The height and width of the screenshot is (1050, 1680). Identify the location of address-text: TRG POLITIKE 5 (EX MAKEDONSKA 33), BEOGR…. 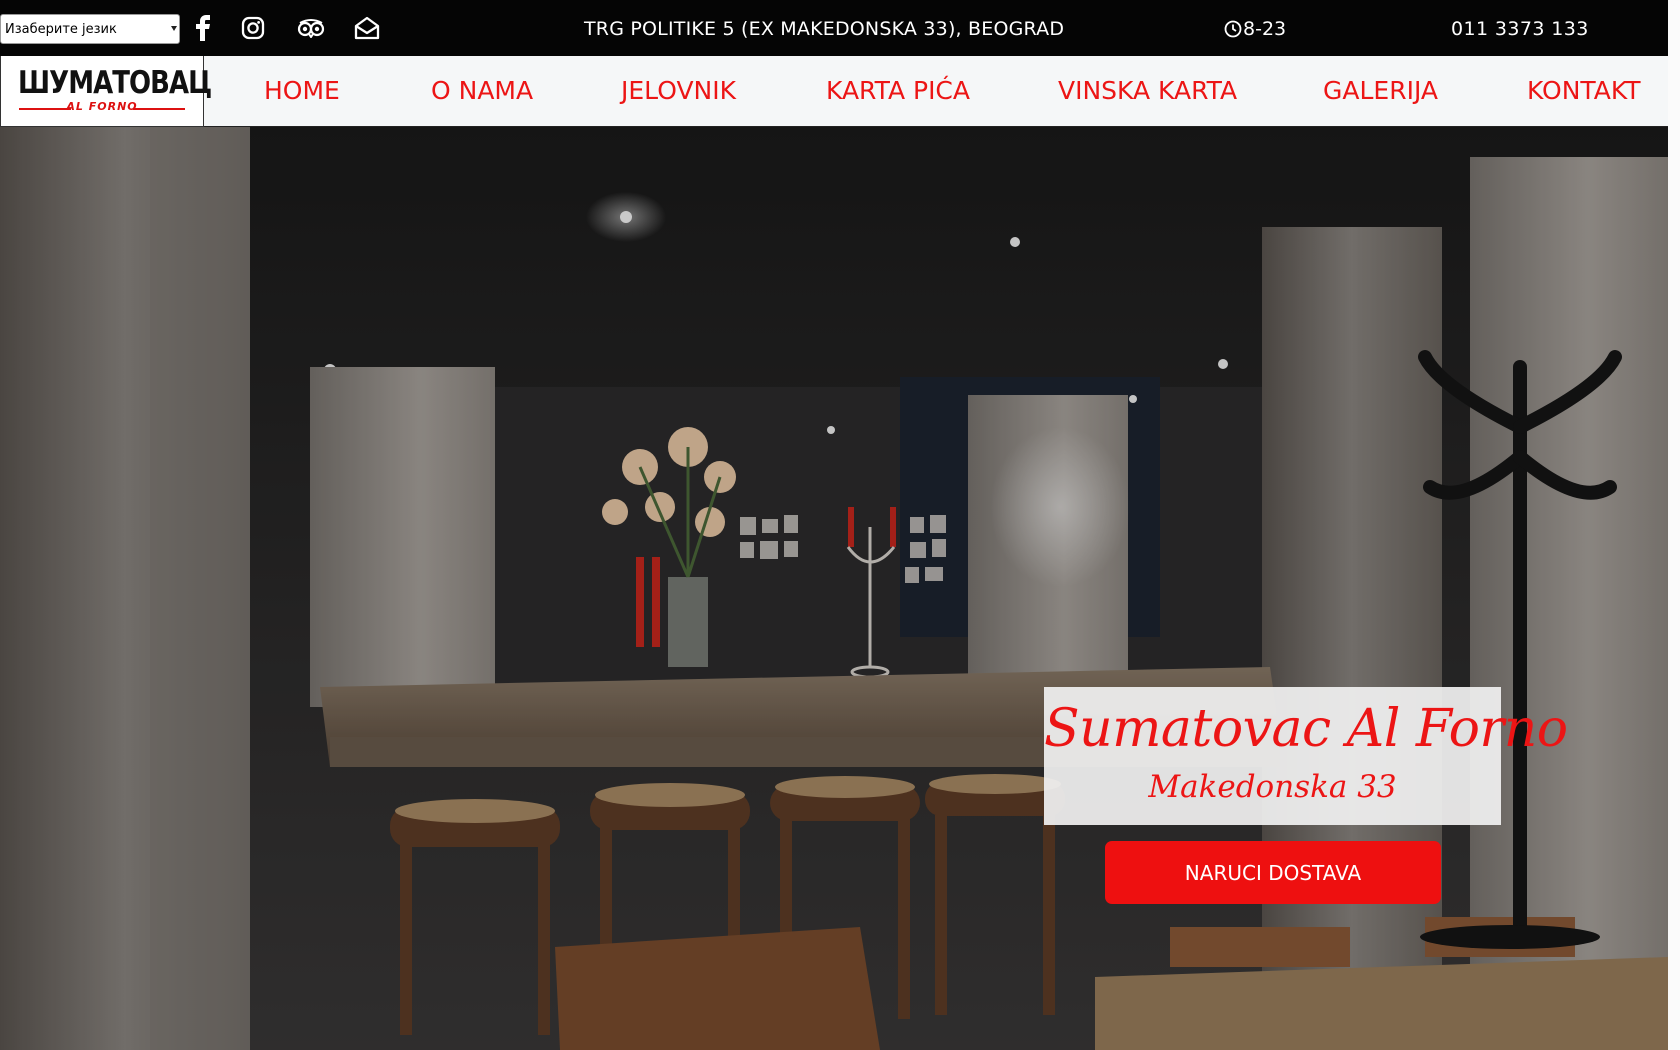
(824, 29).